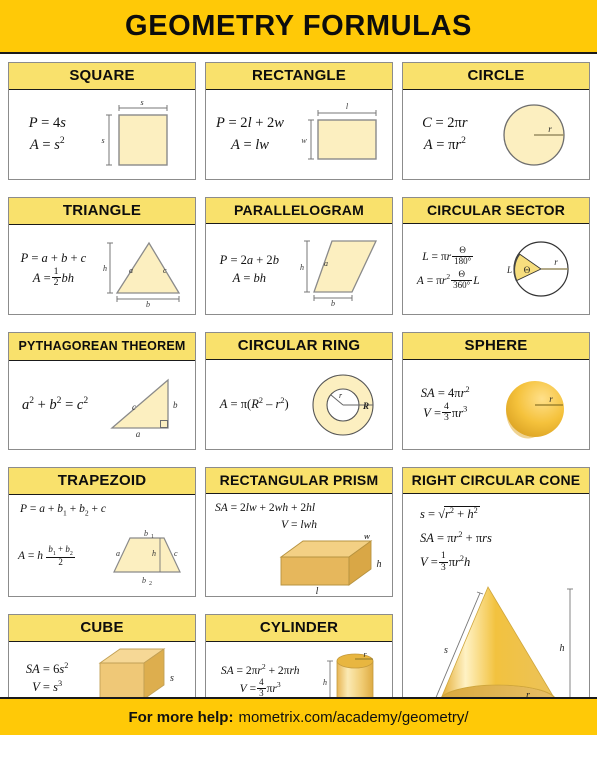  I want to click on svg-text: 2, so click(150, 583).